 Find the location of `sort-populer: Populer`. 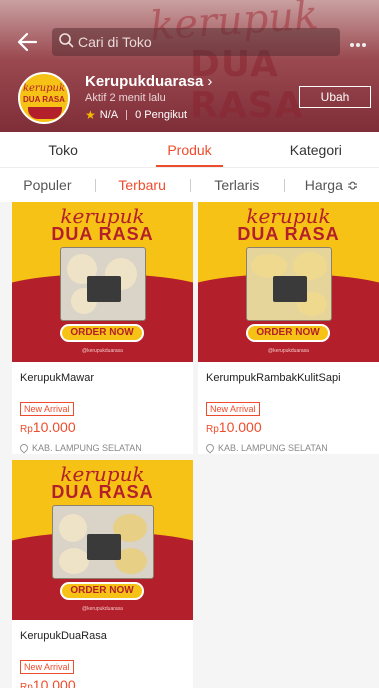

sort-populer: Populer is located at coordinates (47, 185).